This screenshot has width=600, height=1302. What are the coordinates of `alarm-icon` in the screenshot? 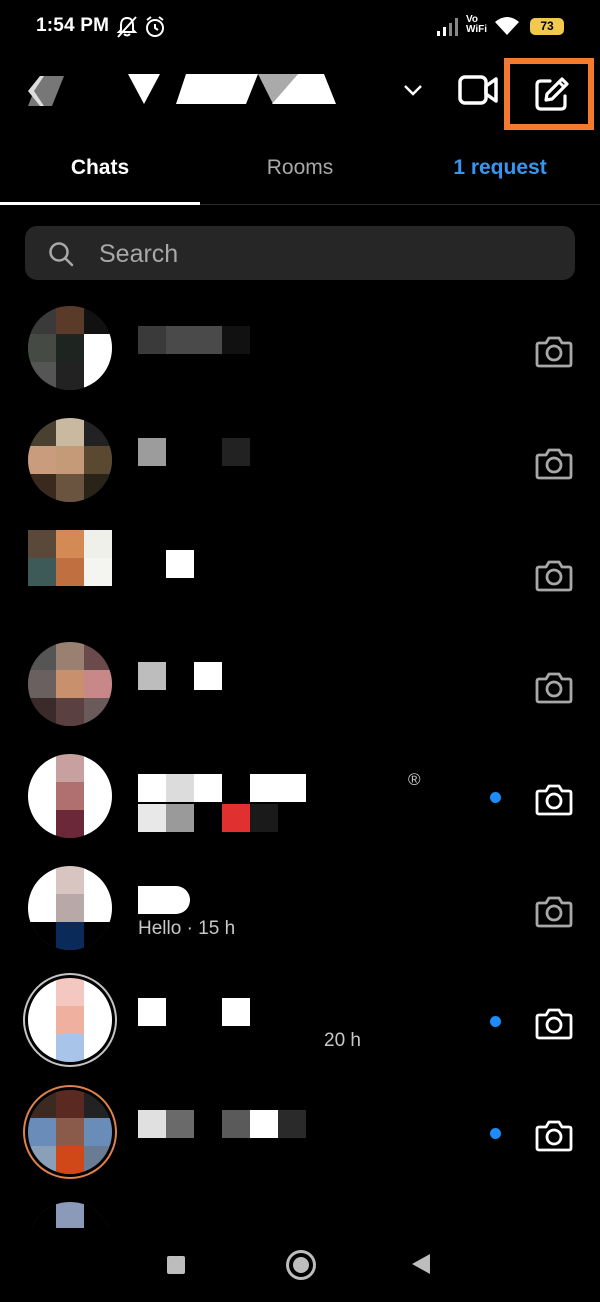 It's located at (155, 26).